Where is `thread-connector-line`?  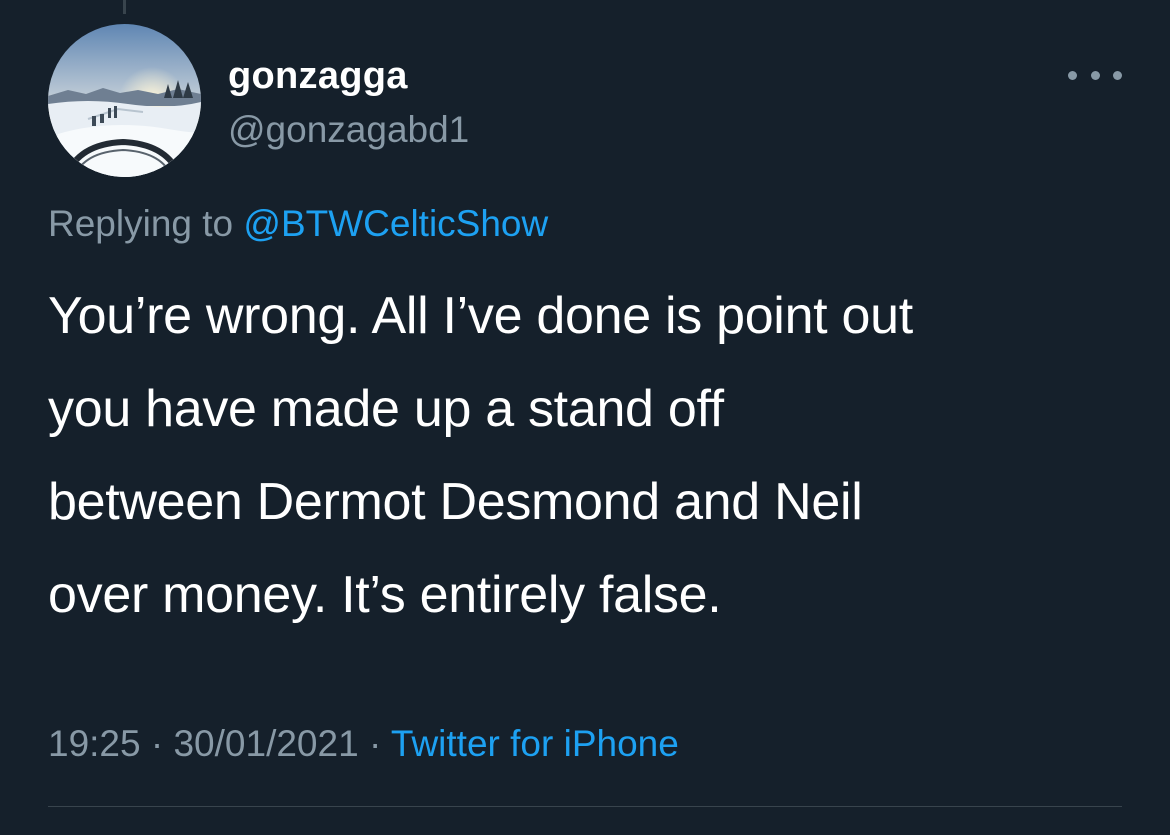 thread-connector-line is located at coordinates (124, 7).